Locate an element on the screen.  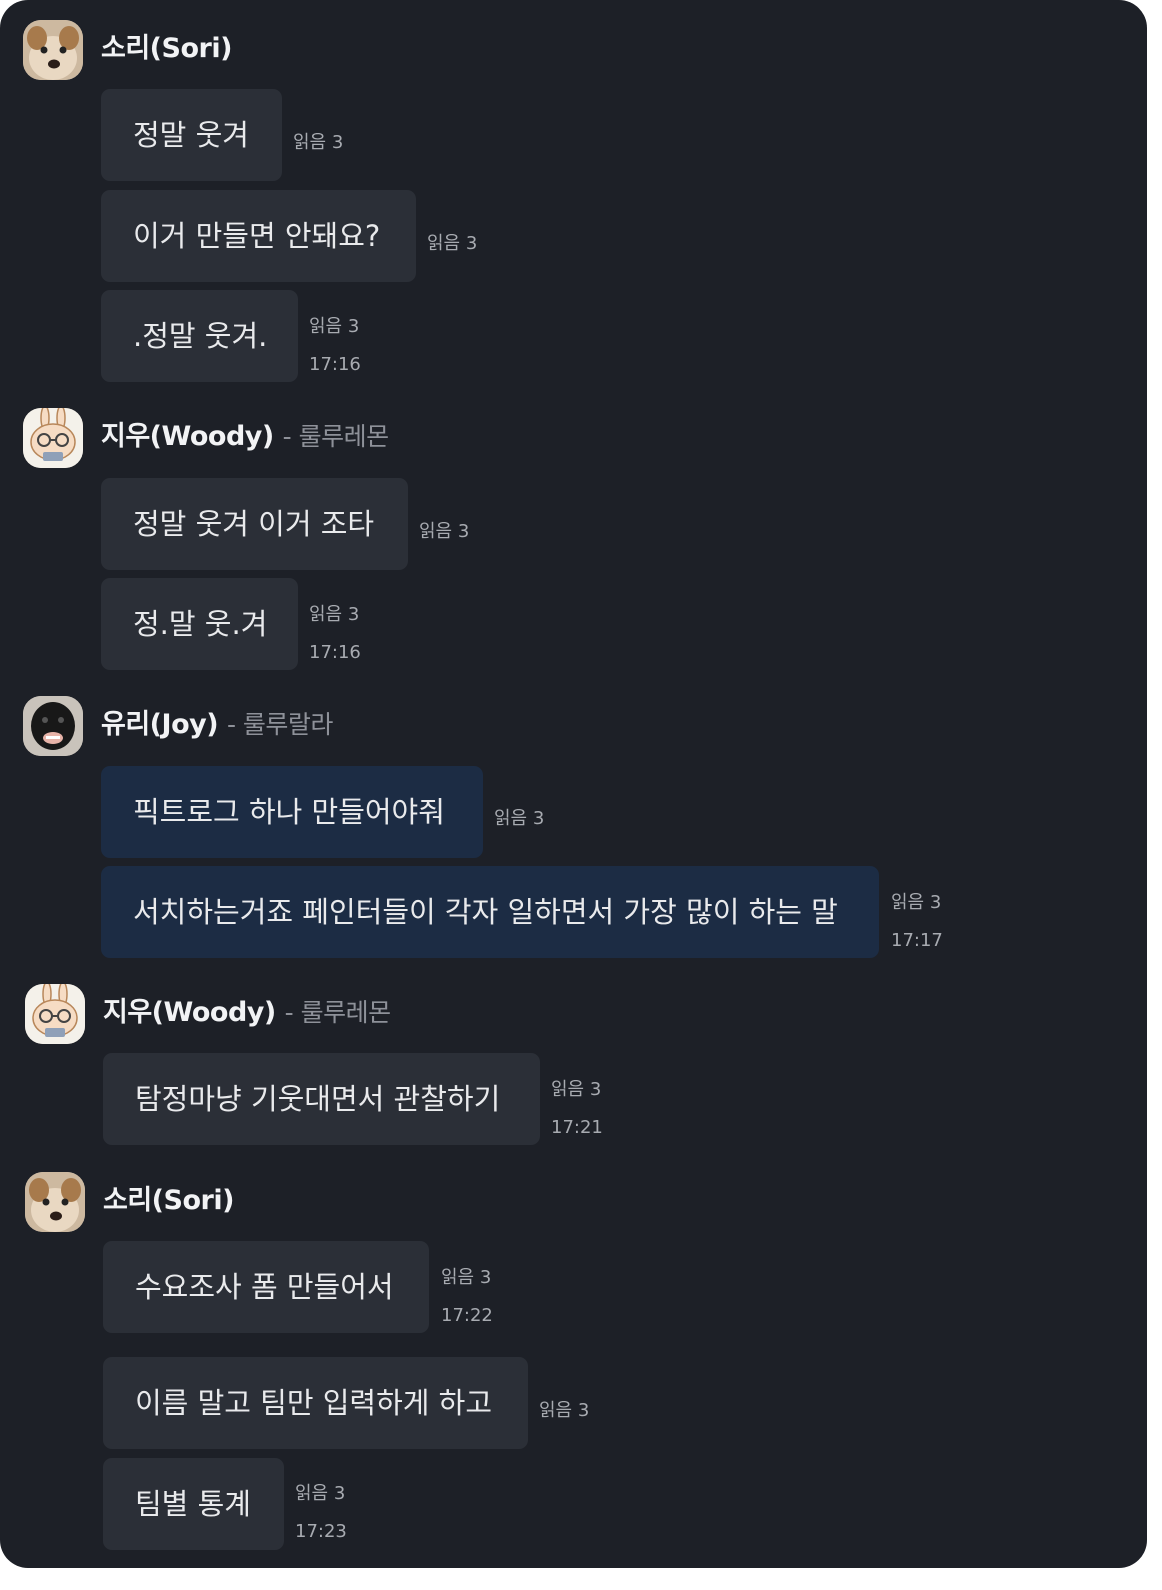
message-bubble: 정말 웃겨 이거 조타 is located at coordinates (254, 524).